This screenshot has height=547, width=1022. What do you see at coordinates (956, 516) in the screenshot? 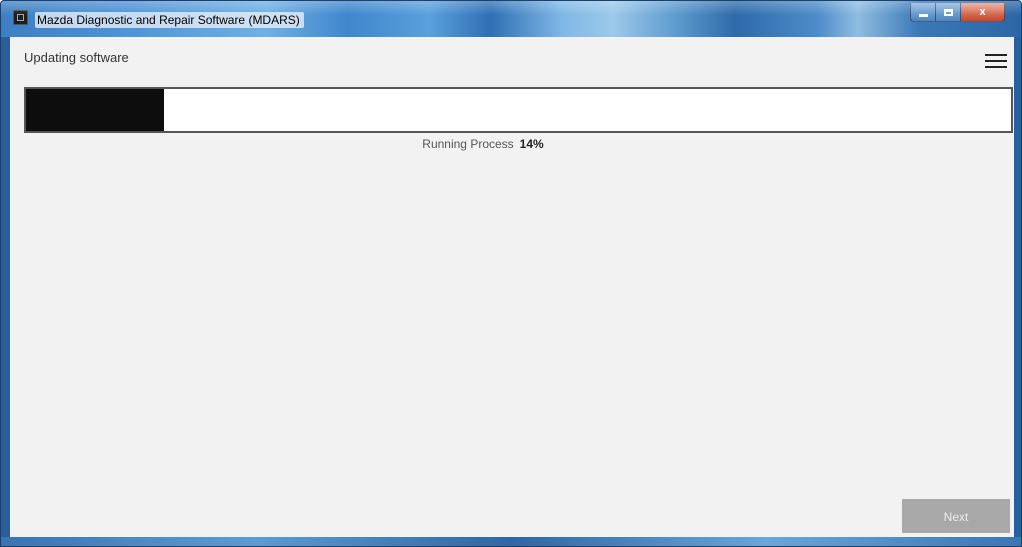
I see `next-button: Next` at bounding box center [956, 516].